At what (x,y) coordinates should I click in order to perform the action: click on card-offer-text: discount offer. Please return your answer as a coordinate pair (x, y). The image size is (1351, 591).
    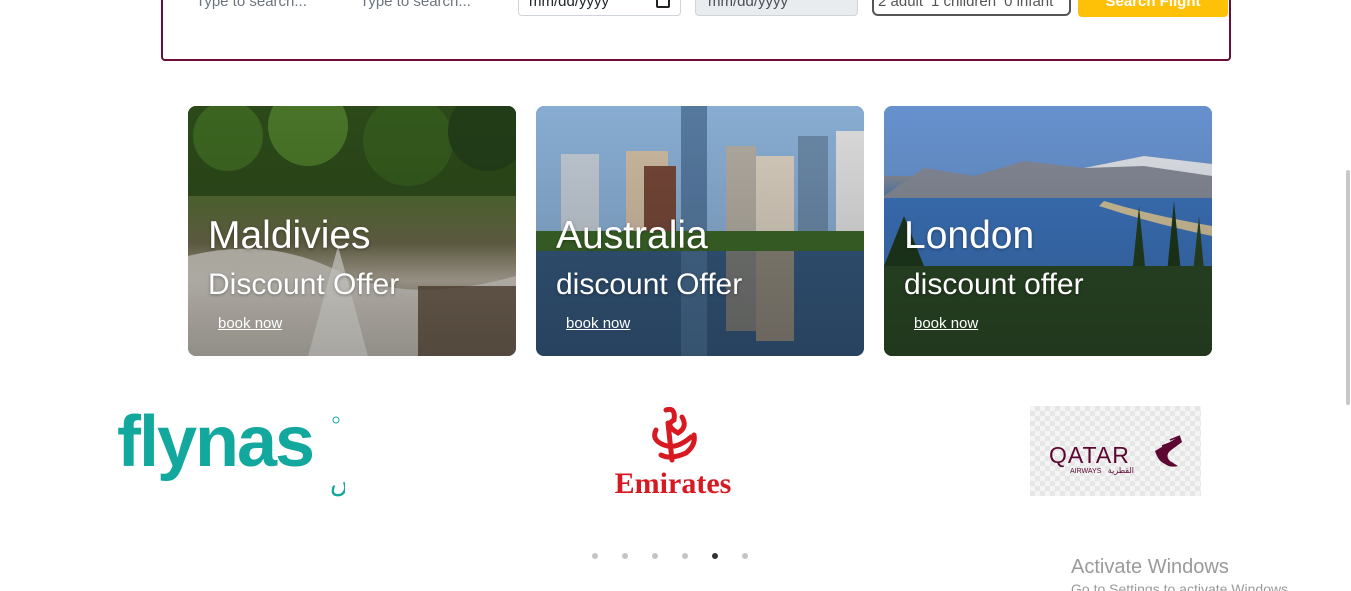
    Looking at the image, I should click on (994, 284).